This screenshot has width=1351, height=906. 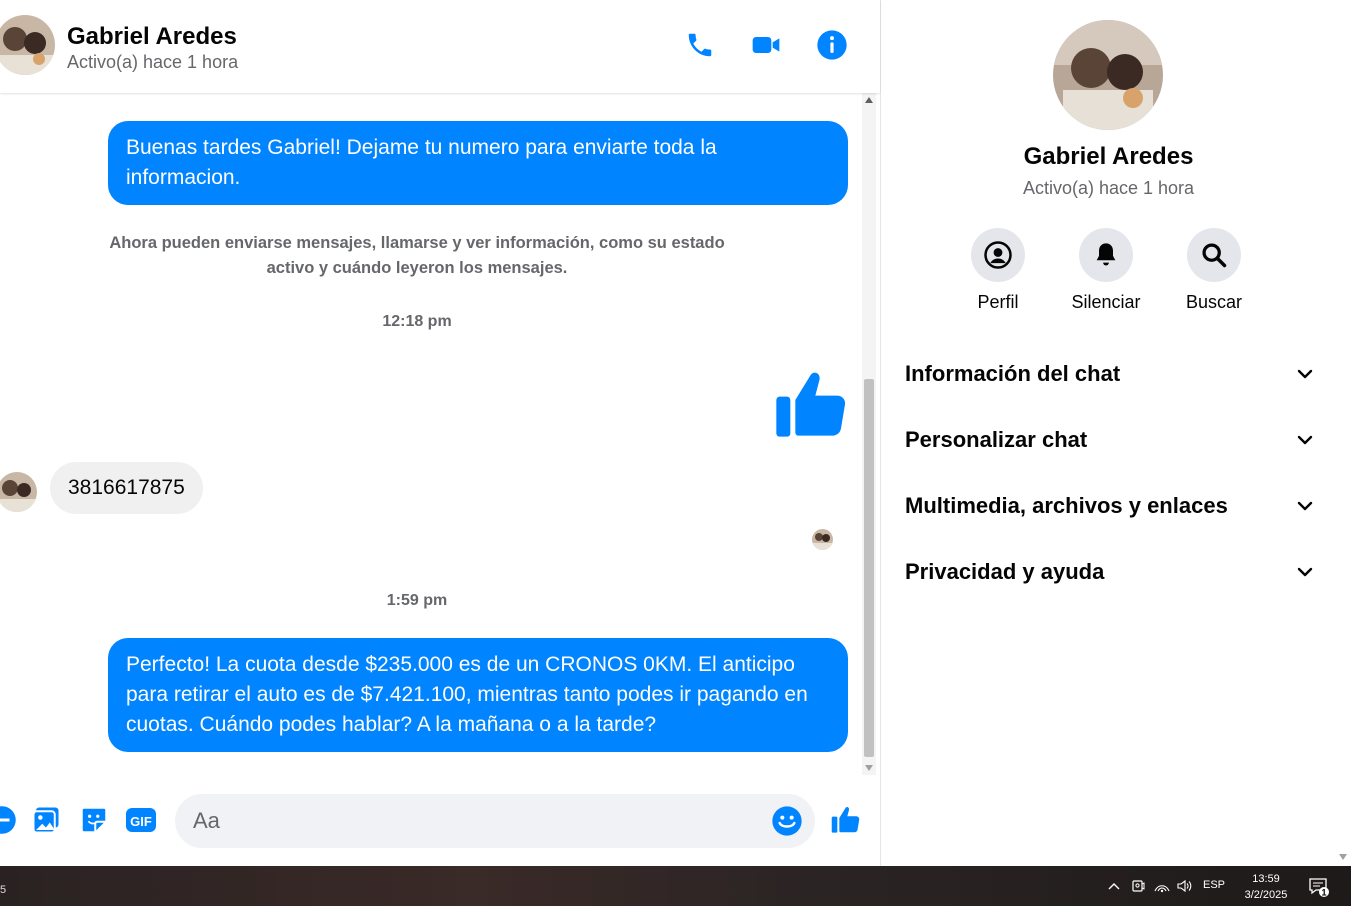 I want to click on incoming-message: 3816617875, so click(x=126, y=488).